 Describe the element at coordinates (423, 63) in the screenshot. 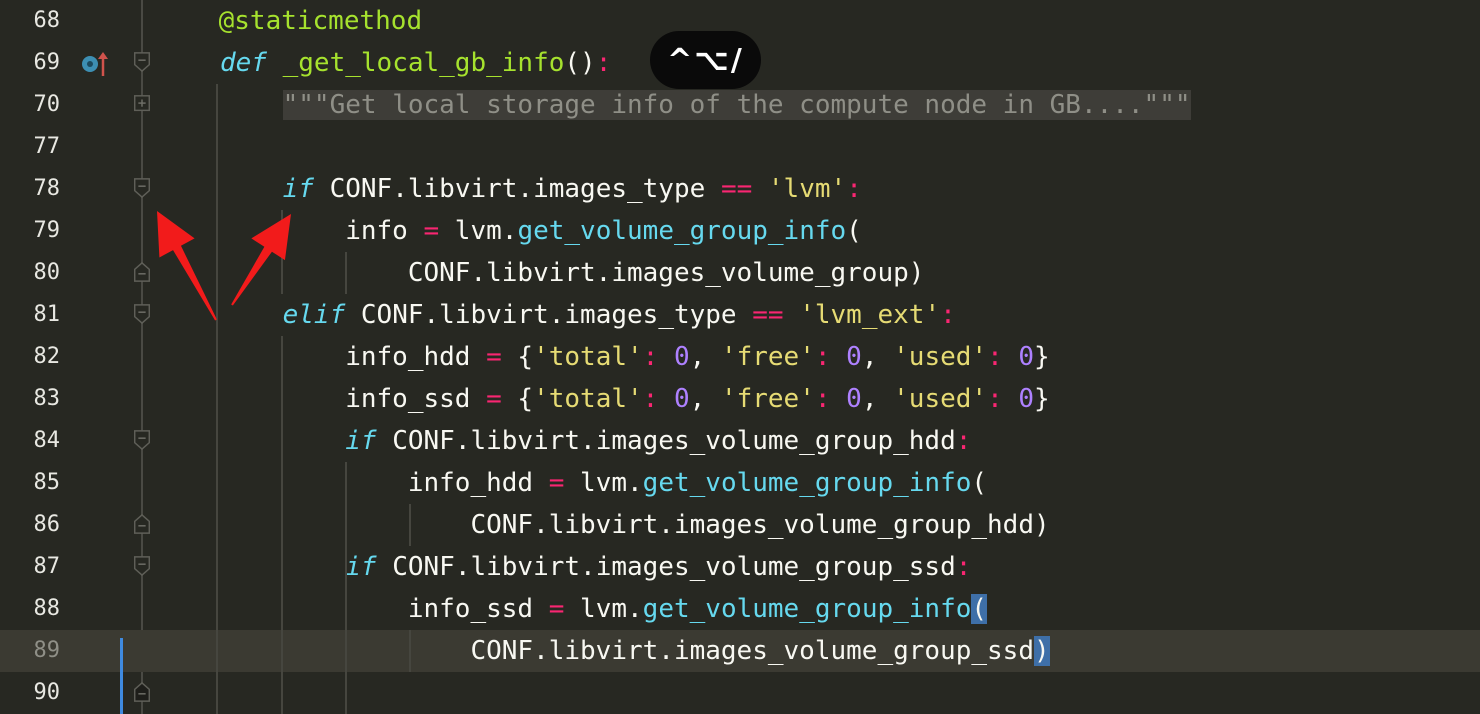

I see `token-fn: _get_local_gb_info` at that location.